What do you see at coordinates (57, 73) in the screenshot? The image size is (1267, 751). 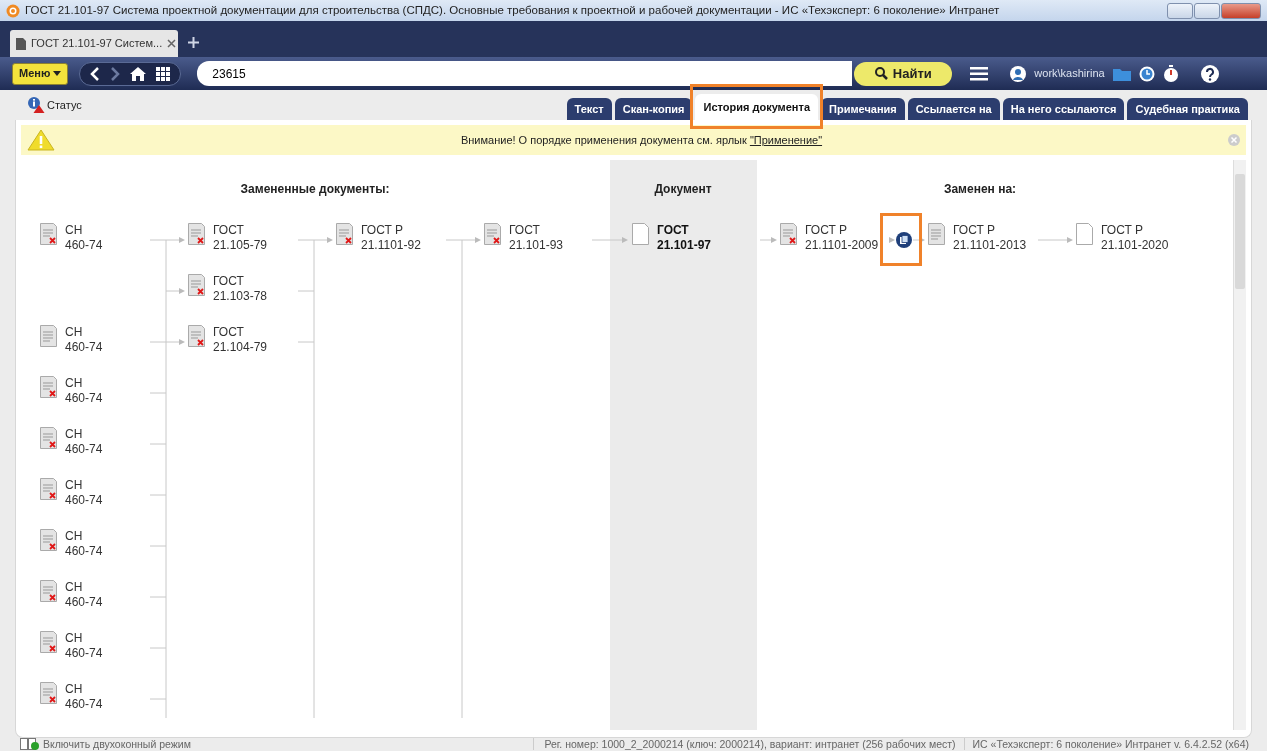 I see `caret-icon` at bounding box center [57, 73].